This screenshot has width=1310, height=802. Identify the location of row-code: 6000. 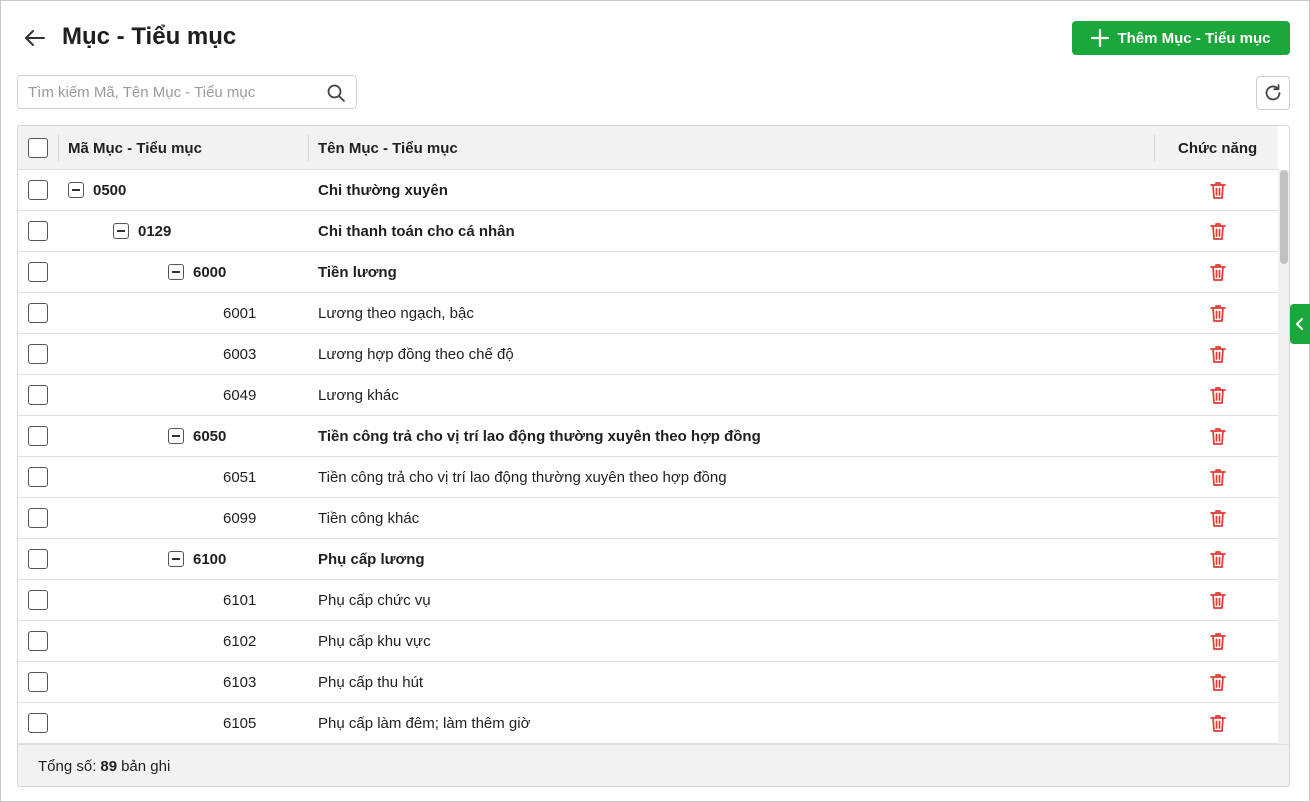
(210, 272).